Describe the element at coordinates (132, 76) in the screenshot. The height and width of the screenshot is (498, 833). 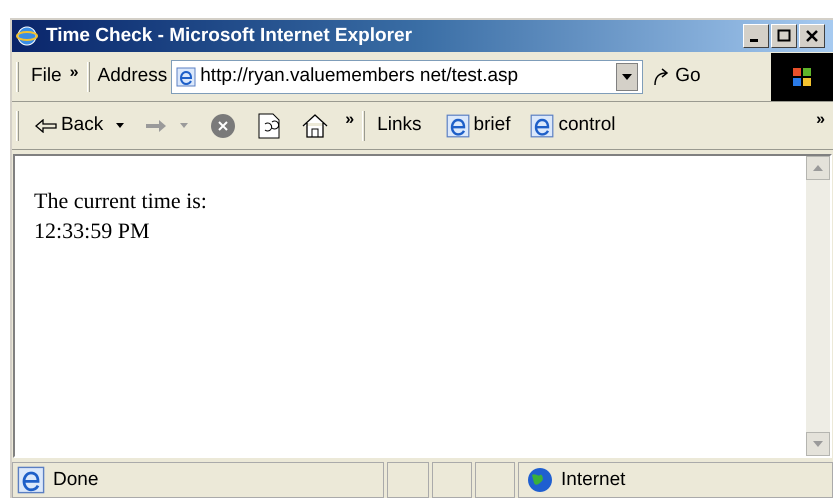
I see `address-label: Address` at that location.